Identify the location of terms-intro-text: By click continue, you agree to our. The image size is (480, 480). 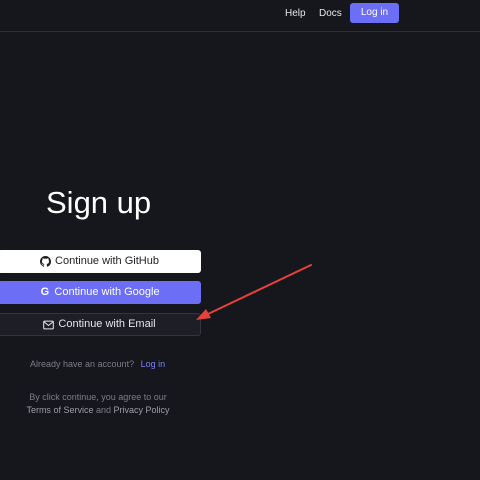
(98, 397).